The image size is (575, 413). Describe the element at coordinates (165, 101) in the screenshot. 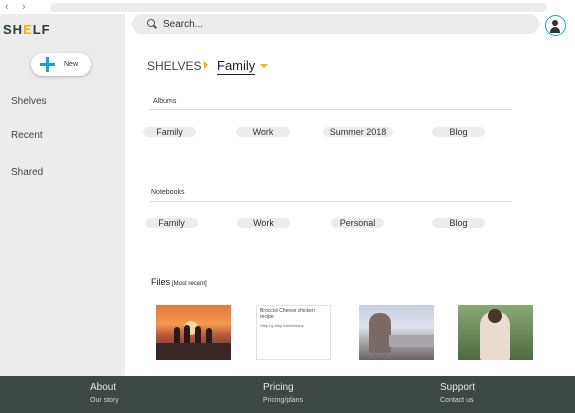

I see `albums-label: Albums` at that location.